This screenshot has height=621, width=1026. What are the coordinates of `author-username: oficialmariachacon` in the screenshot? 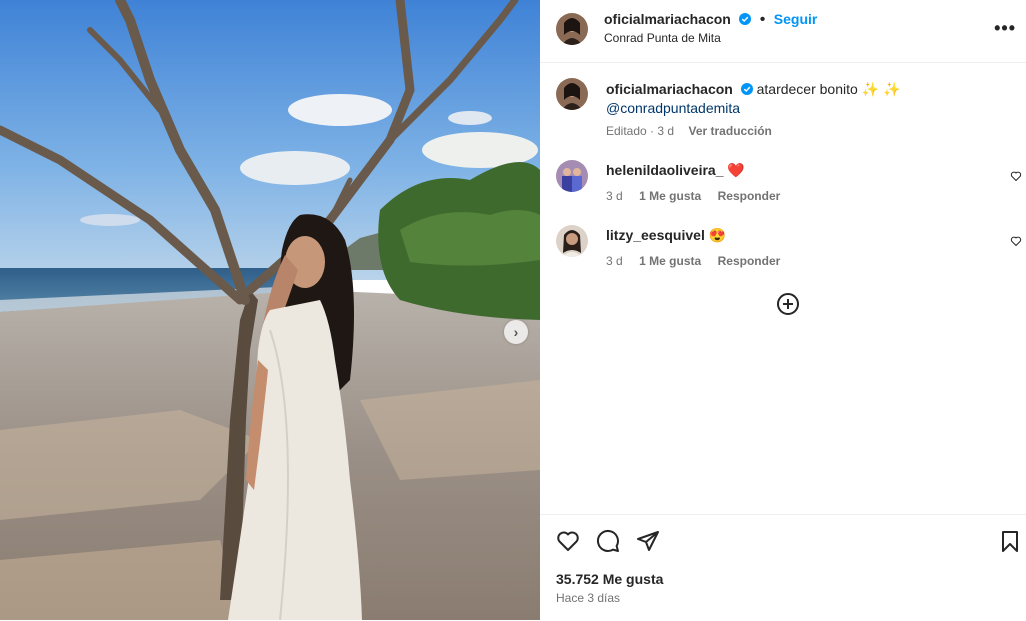 It's located at (667, 19).